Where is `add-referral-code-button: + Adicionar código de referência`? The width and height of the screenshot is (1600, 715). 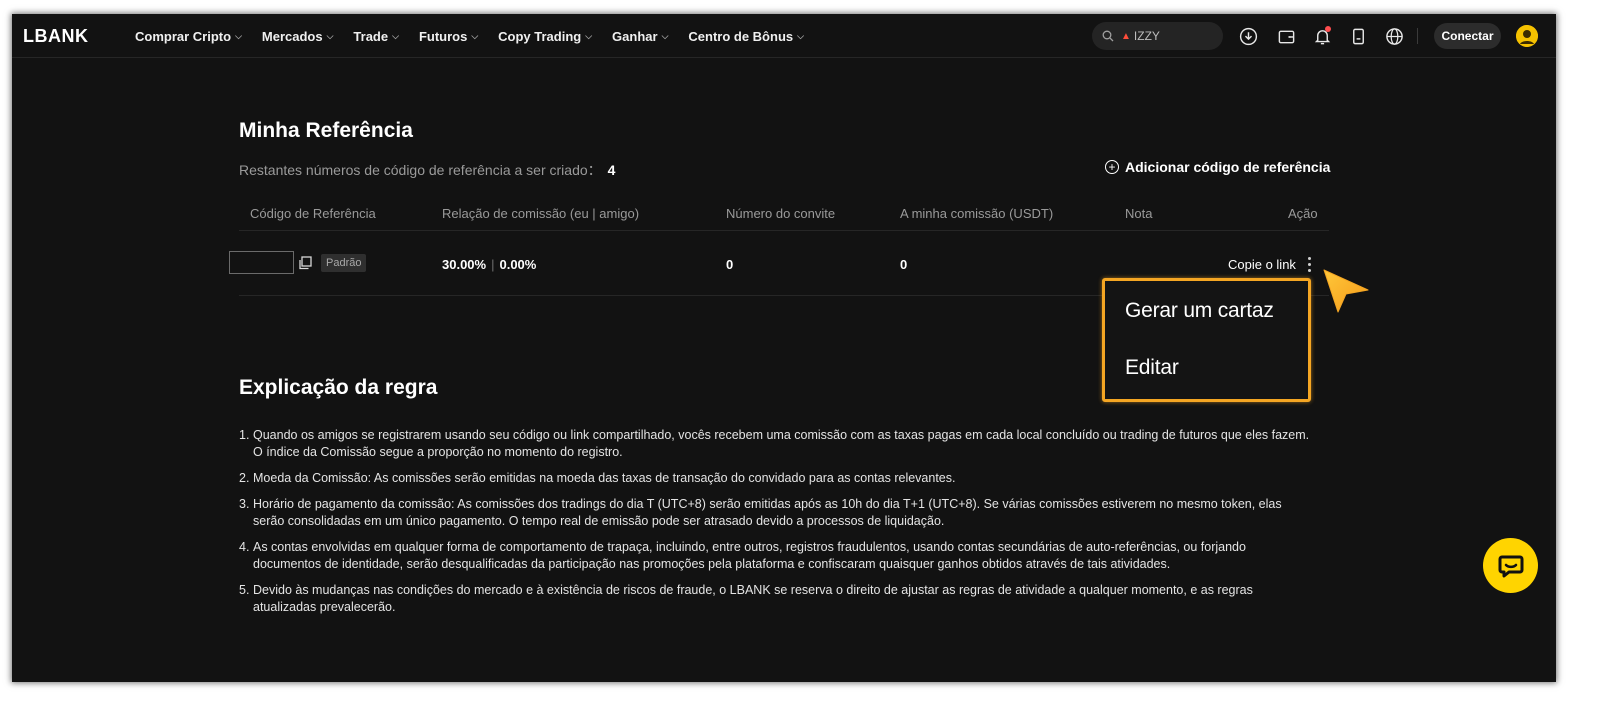 add-referral-code-button: + Adicionar código de referência is located at coordinates (1217, 167).